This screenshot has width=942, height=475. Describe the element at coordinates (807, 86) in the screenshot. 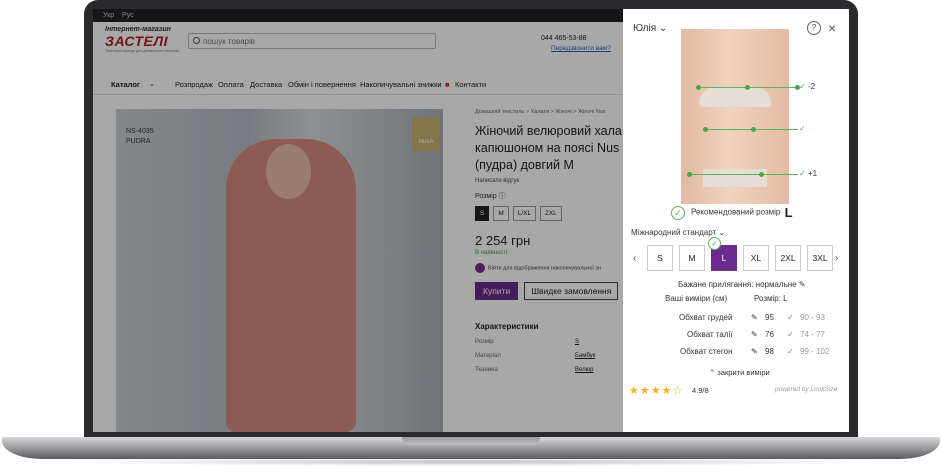

I see `bust-mark: ✓ -2` at that location.